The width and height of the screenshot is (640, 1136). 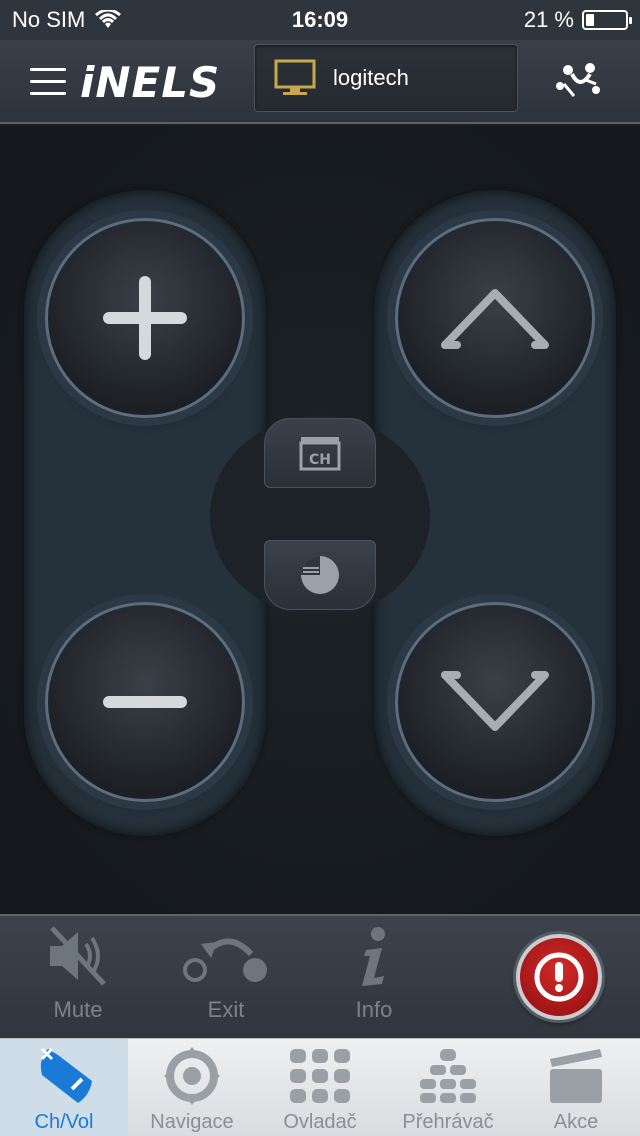 I want to click on app-logo: iNELS, so click(x=150, y=82).